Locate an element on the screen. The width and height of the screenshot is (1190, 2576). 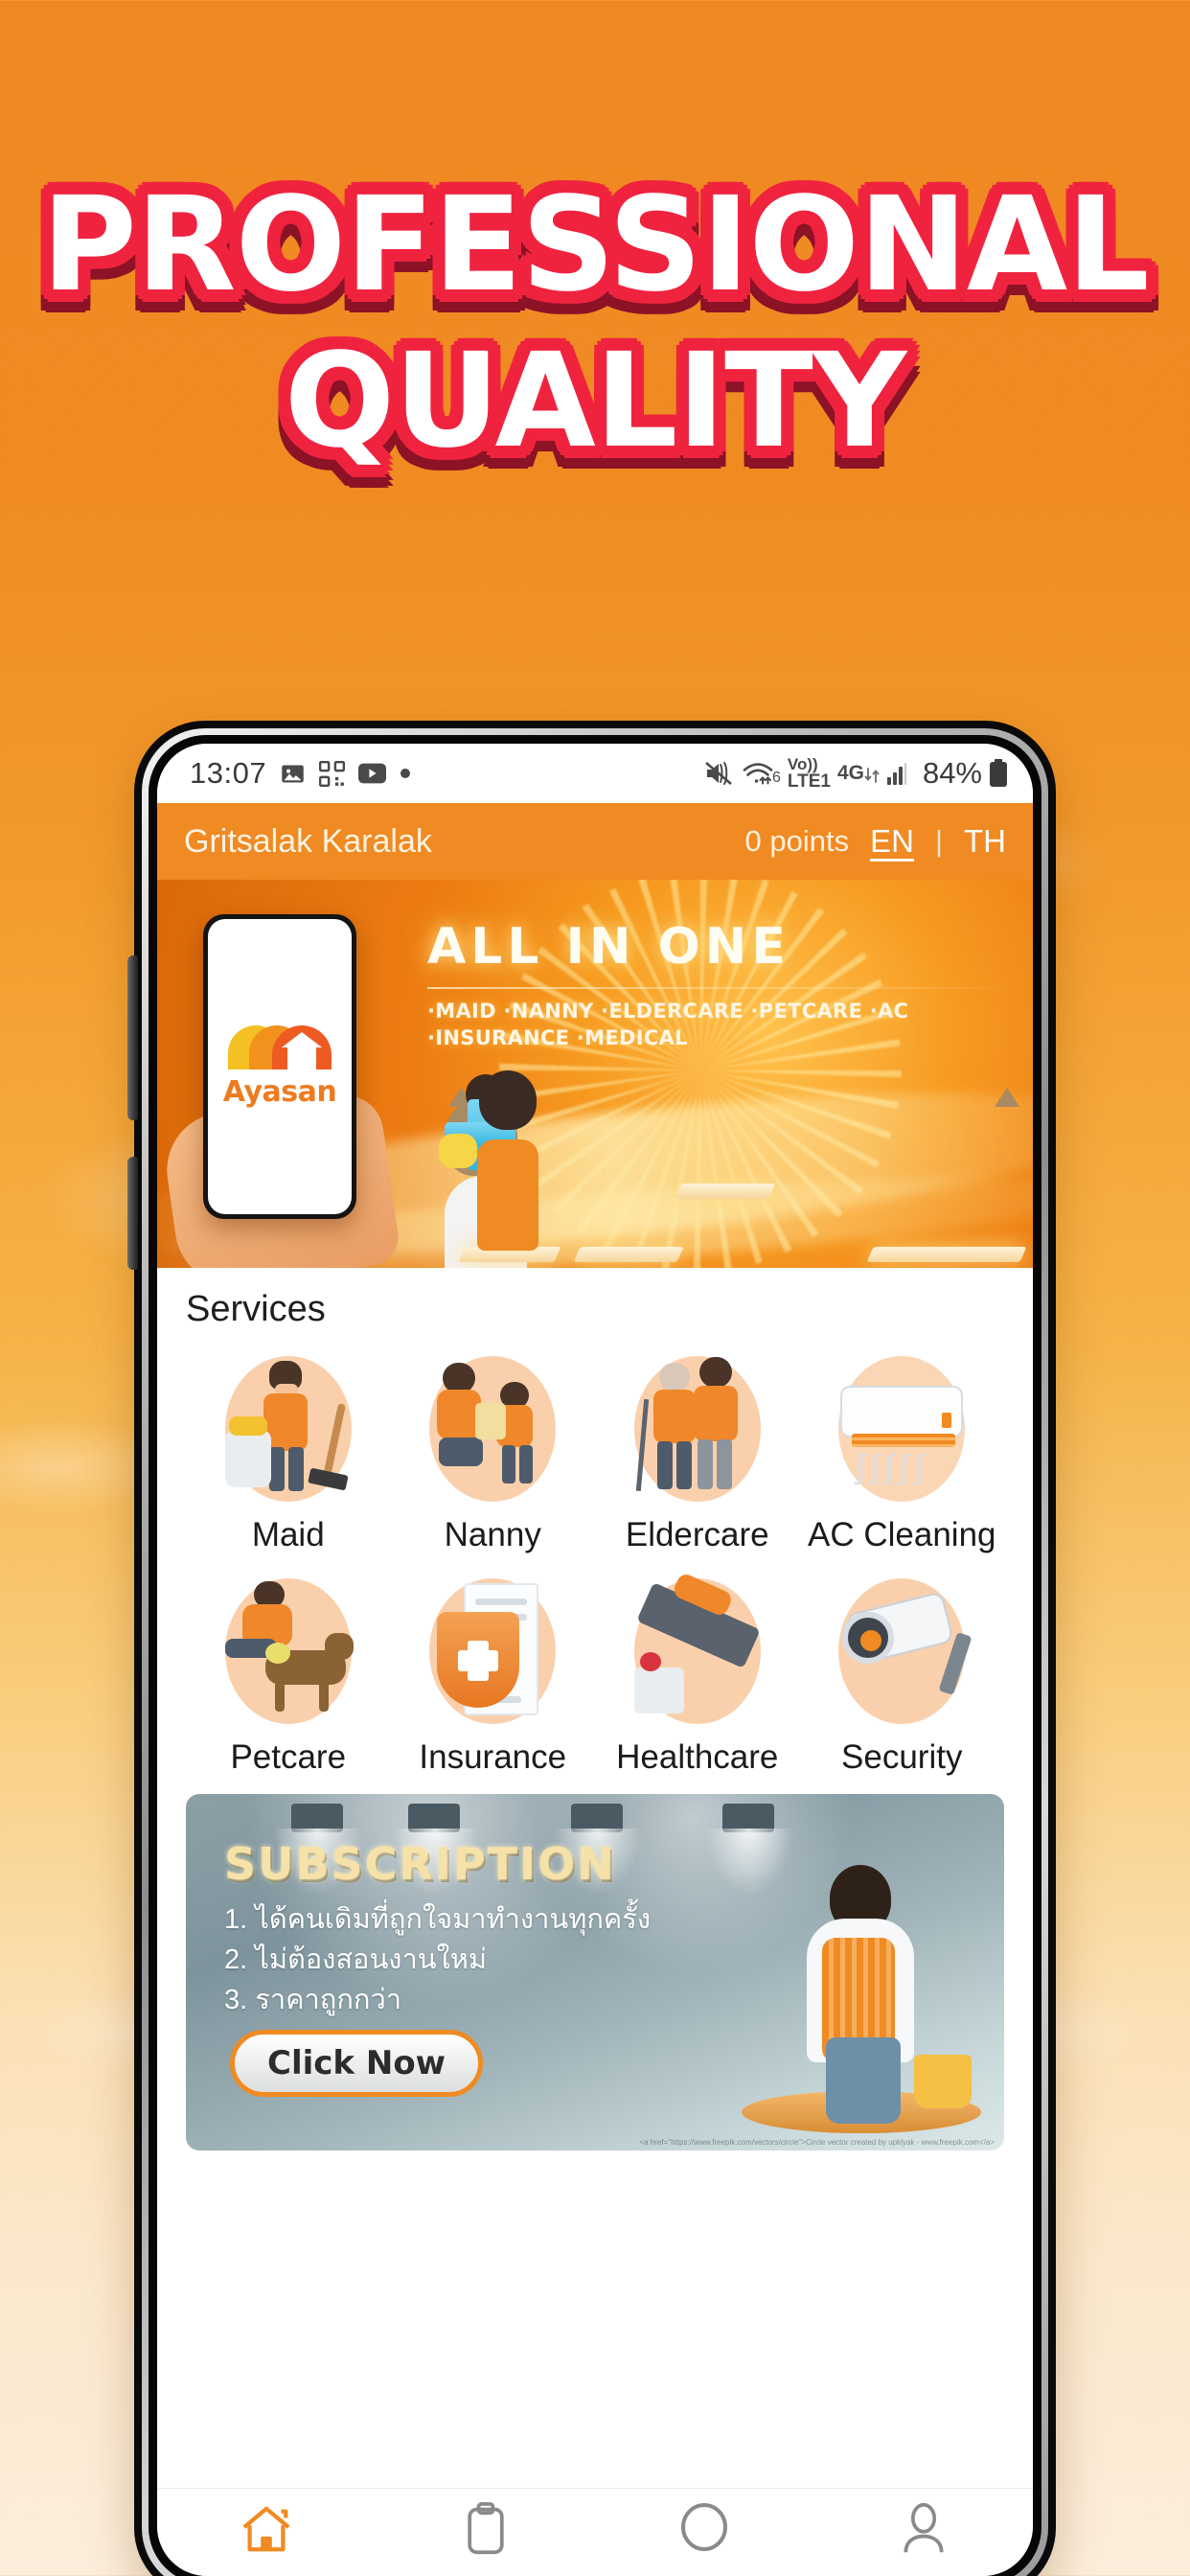
service-label: Nanny is located at coordinates (493, 1534).